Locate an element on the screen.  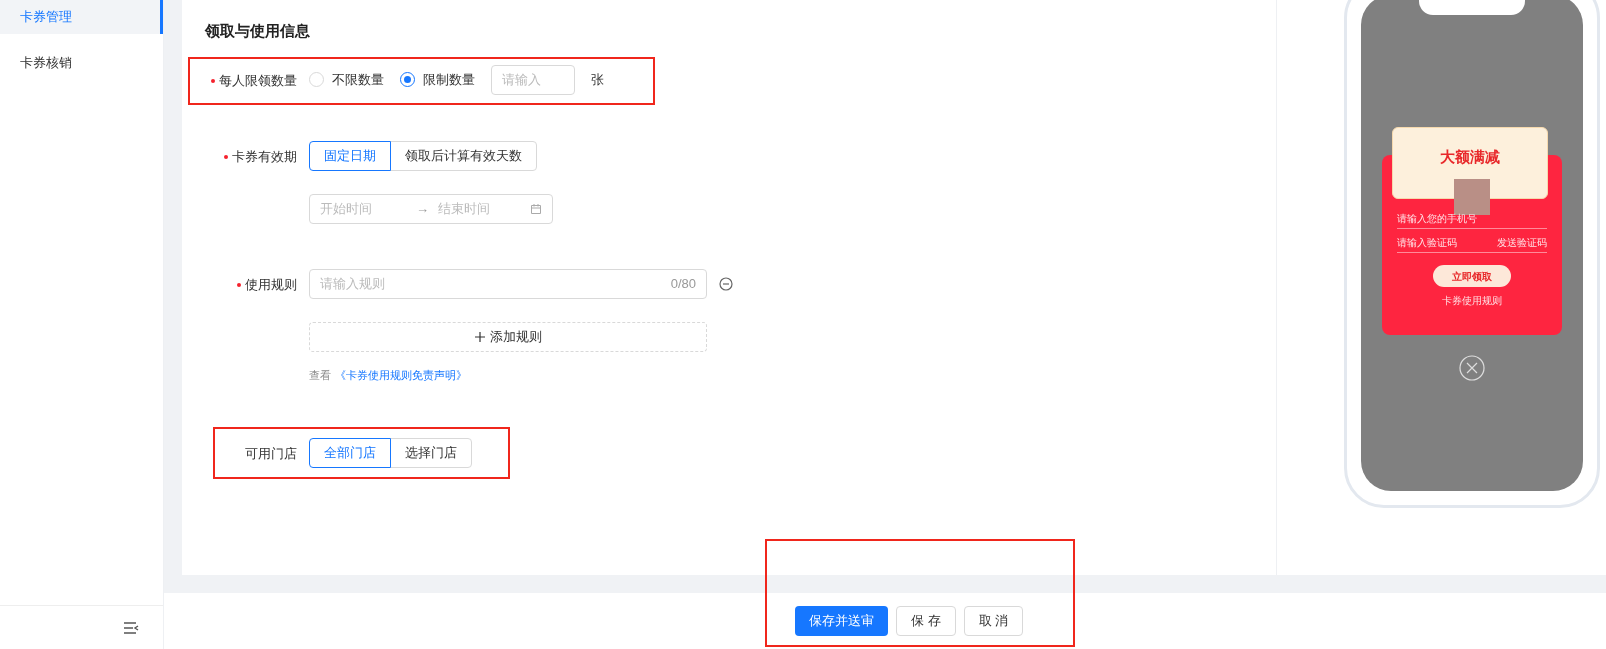
arrow-icon: → is located at coordinates (427, 208).